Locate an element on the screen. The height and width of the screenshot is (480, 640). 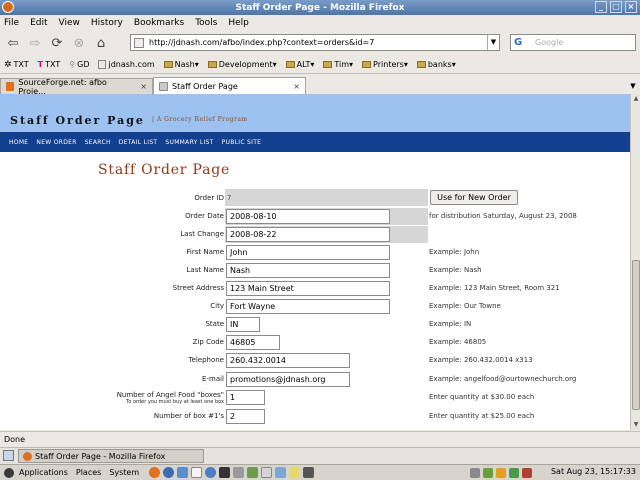
first-name-label: First Name is located at coordinates (205, 252).